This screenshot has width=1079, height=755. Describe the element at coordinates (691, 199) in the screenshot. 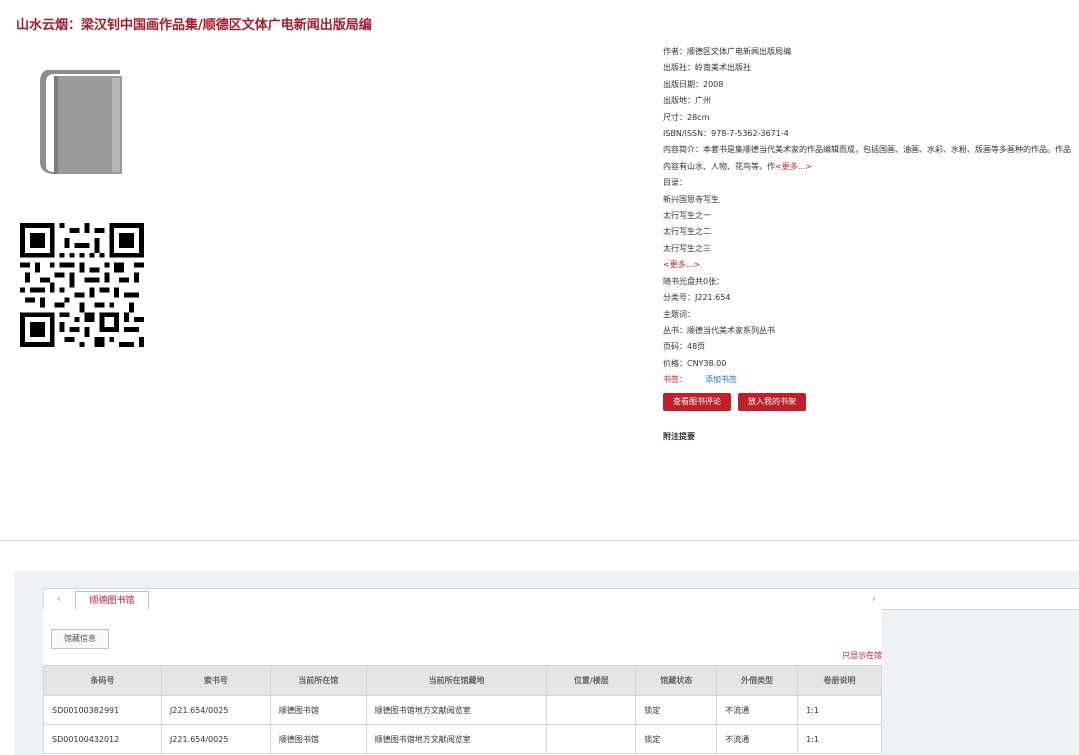

I see `toc-item: 新兴国恩寺写生` at that location.